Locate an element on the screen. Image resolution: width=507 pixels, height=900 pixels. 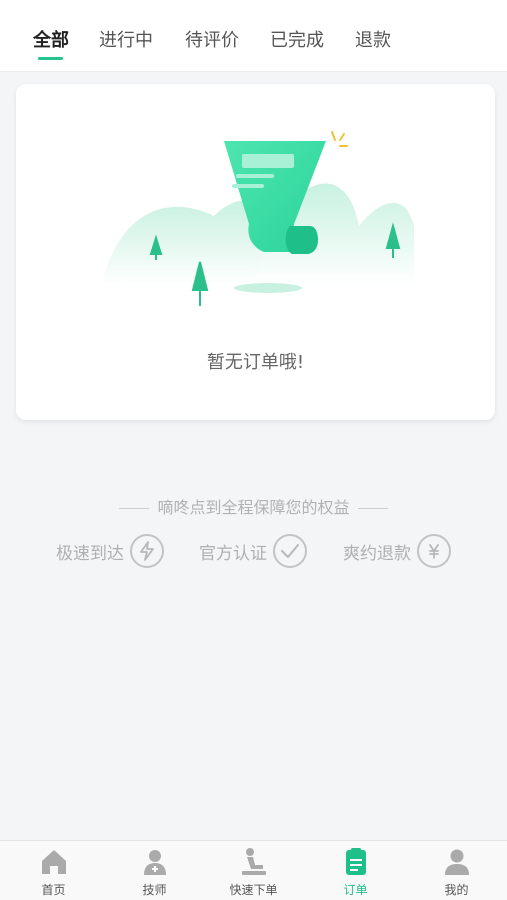
nav-technician-label: 技师 is located at coordinates (154, 890).